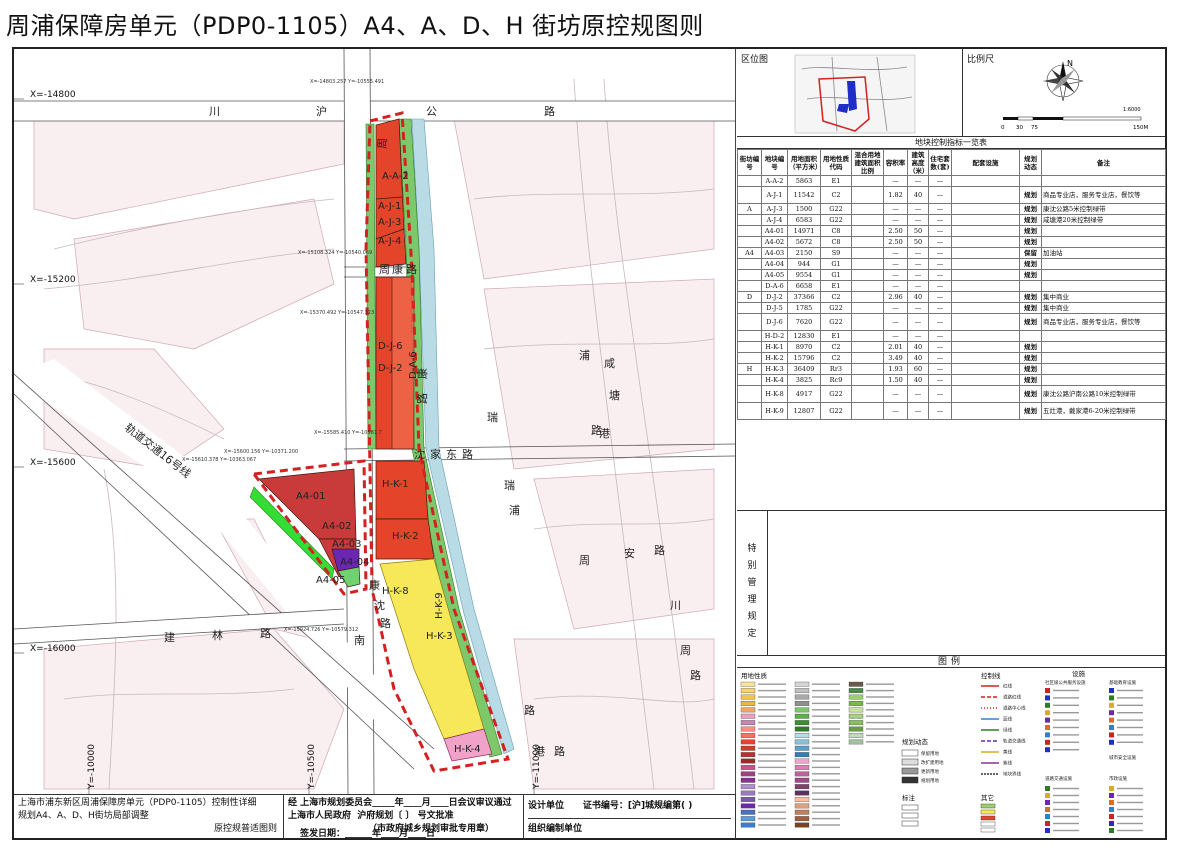 Image resolution: width=1185 pixels, height=860 pixels. I want to click on table-cell: D-J-2, so click(774, 297).